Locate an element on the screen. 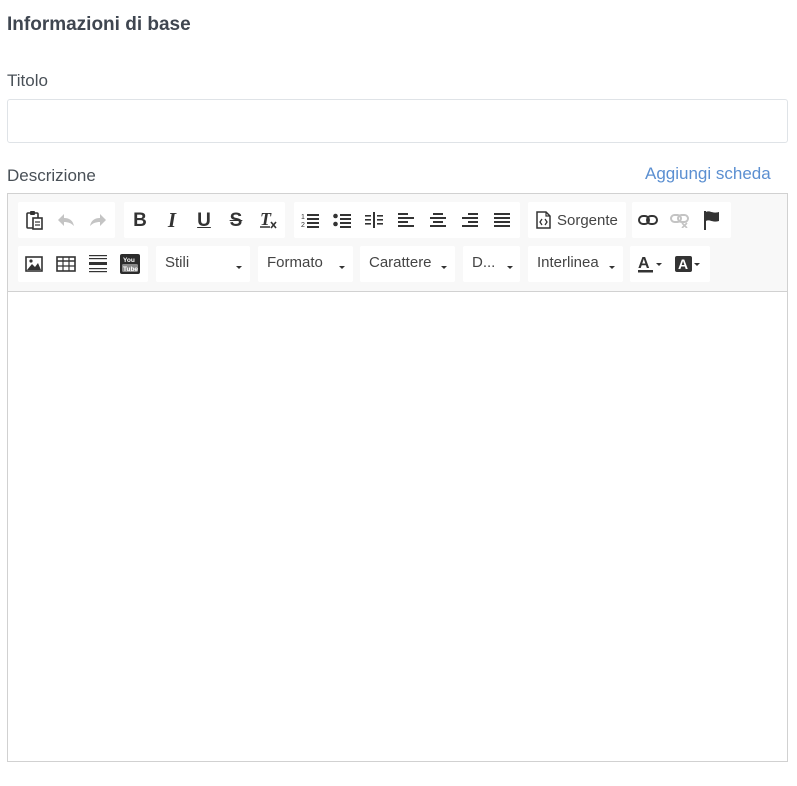  redo-button is located at coordinates (98, 220).